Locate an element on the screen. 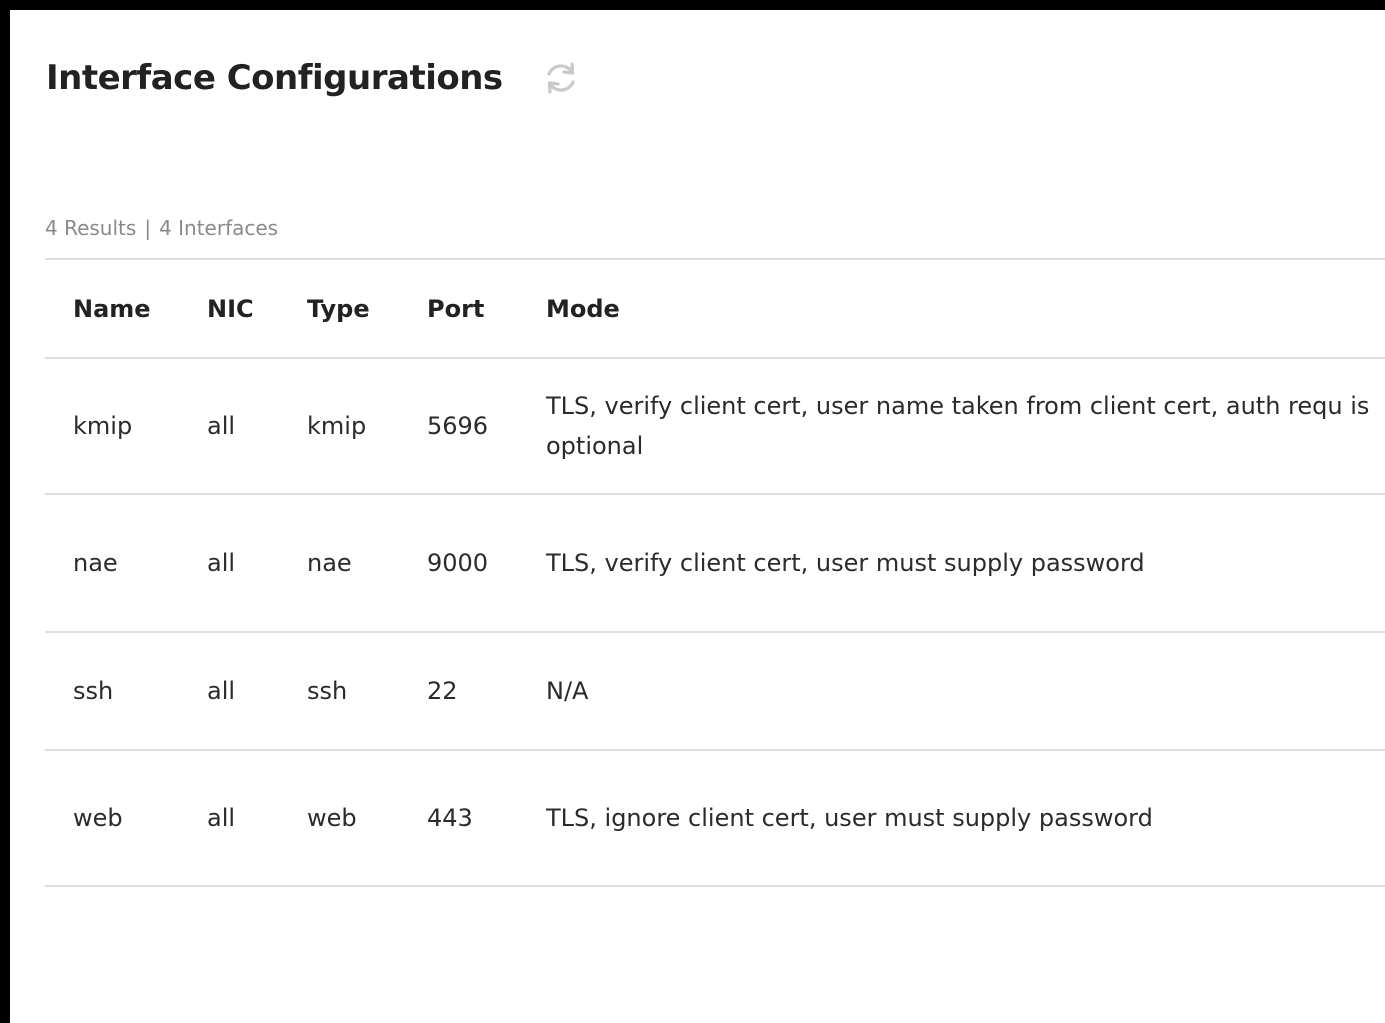  cell-type: ssh is located at coordinates (327, 691).